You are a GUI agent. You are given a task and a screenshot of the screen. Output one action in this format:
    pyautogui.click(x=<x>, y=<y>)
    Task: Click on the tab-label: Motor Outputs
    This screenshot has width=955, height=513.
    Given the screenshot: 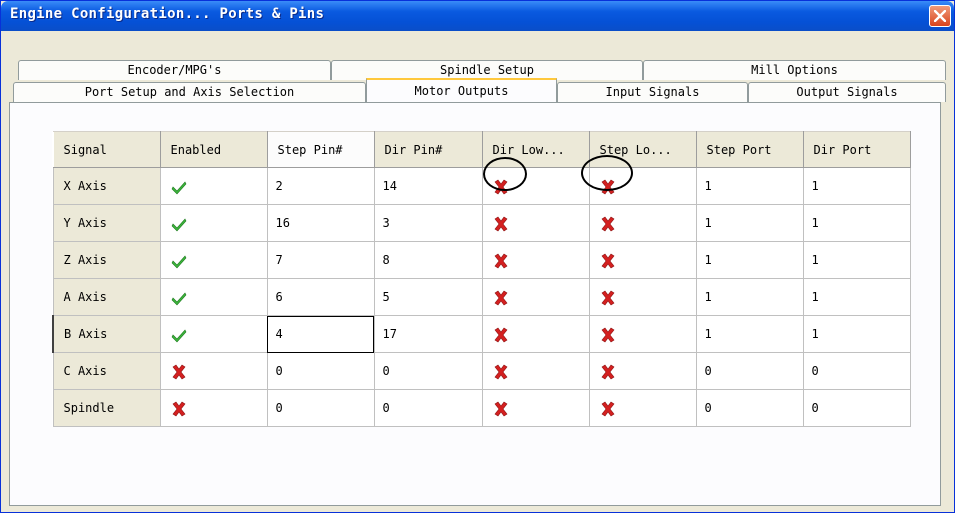 What is the action you would take?
    pyautogui.click(x=461, y=91)
    